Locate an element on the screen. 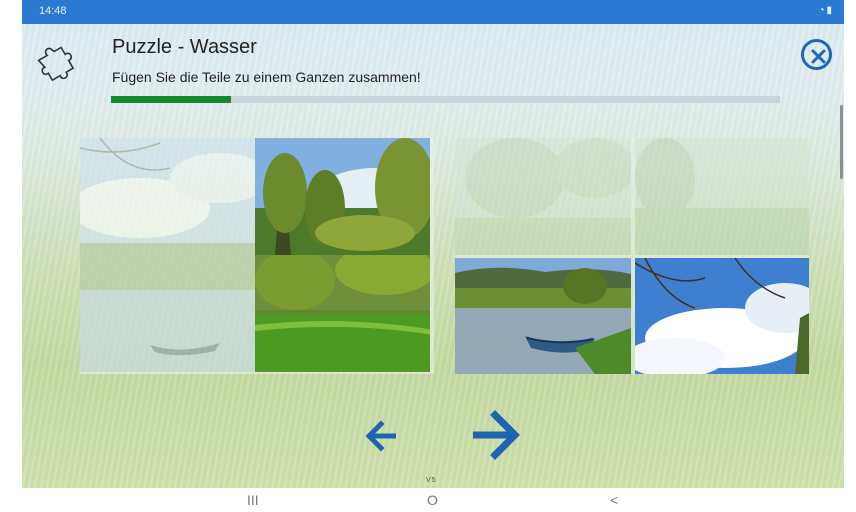 This screenshot has height=512, width=856. page-title: Puzzle - Wasser is located at coordinates (184, 47).